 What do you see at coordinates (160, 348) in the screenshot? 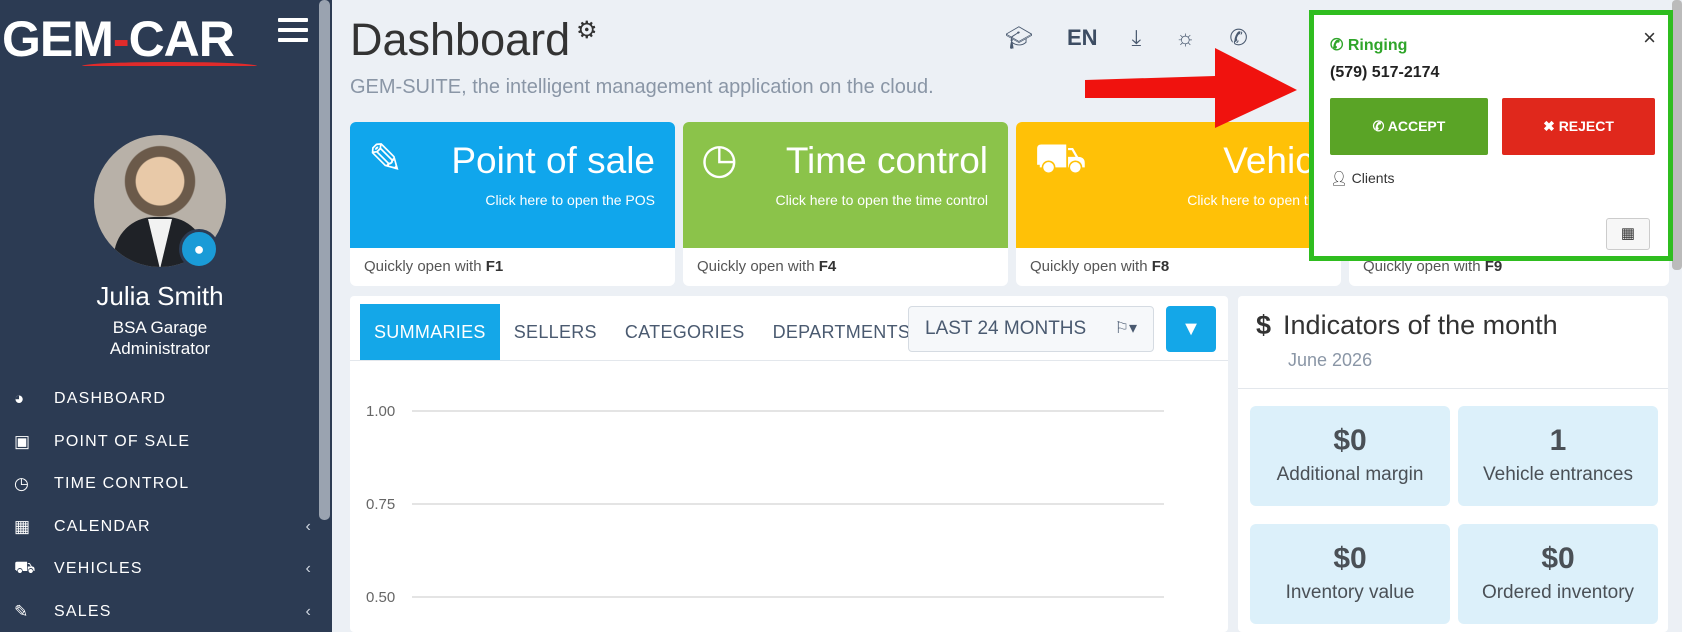
I see `user-role: Administrator` at bounding box center [160, 348].